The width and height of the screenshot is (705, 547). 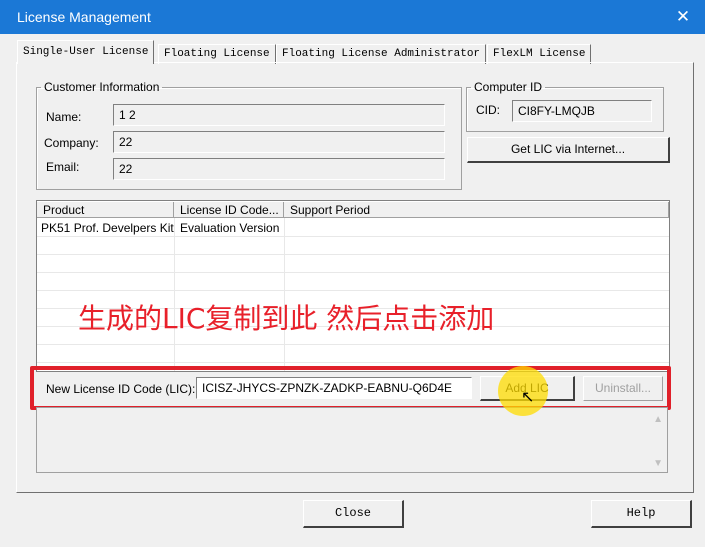 What do you see at coordinates (105, 210) in the screenshot?
I see `column-header-product: Product` at bounding box center [105, 210].